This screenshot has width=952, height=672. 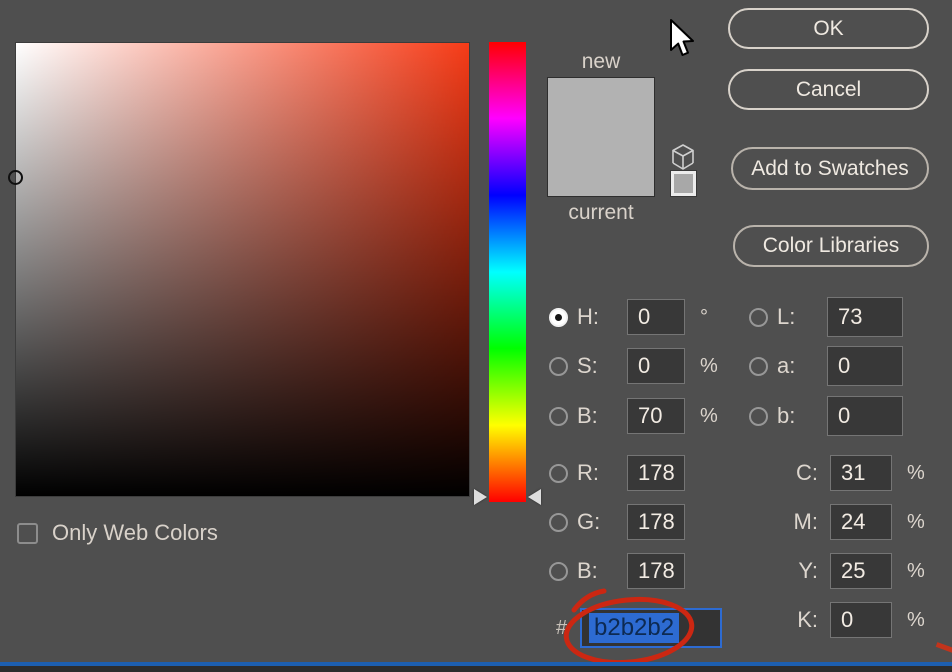 I want to click on lab-a-radio, so click(x=758, y=366).